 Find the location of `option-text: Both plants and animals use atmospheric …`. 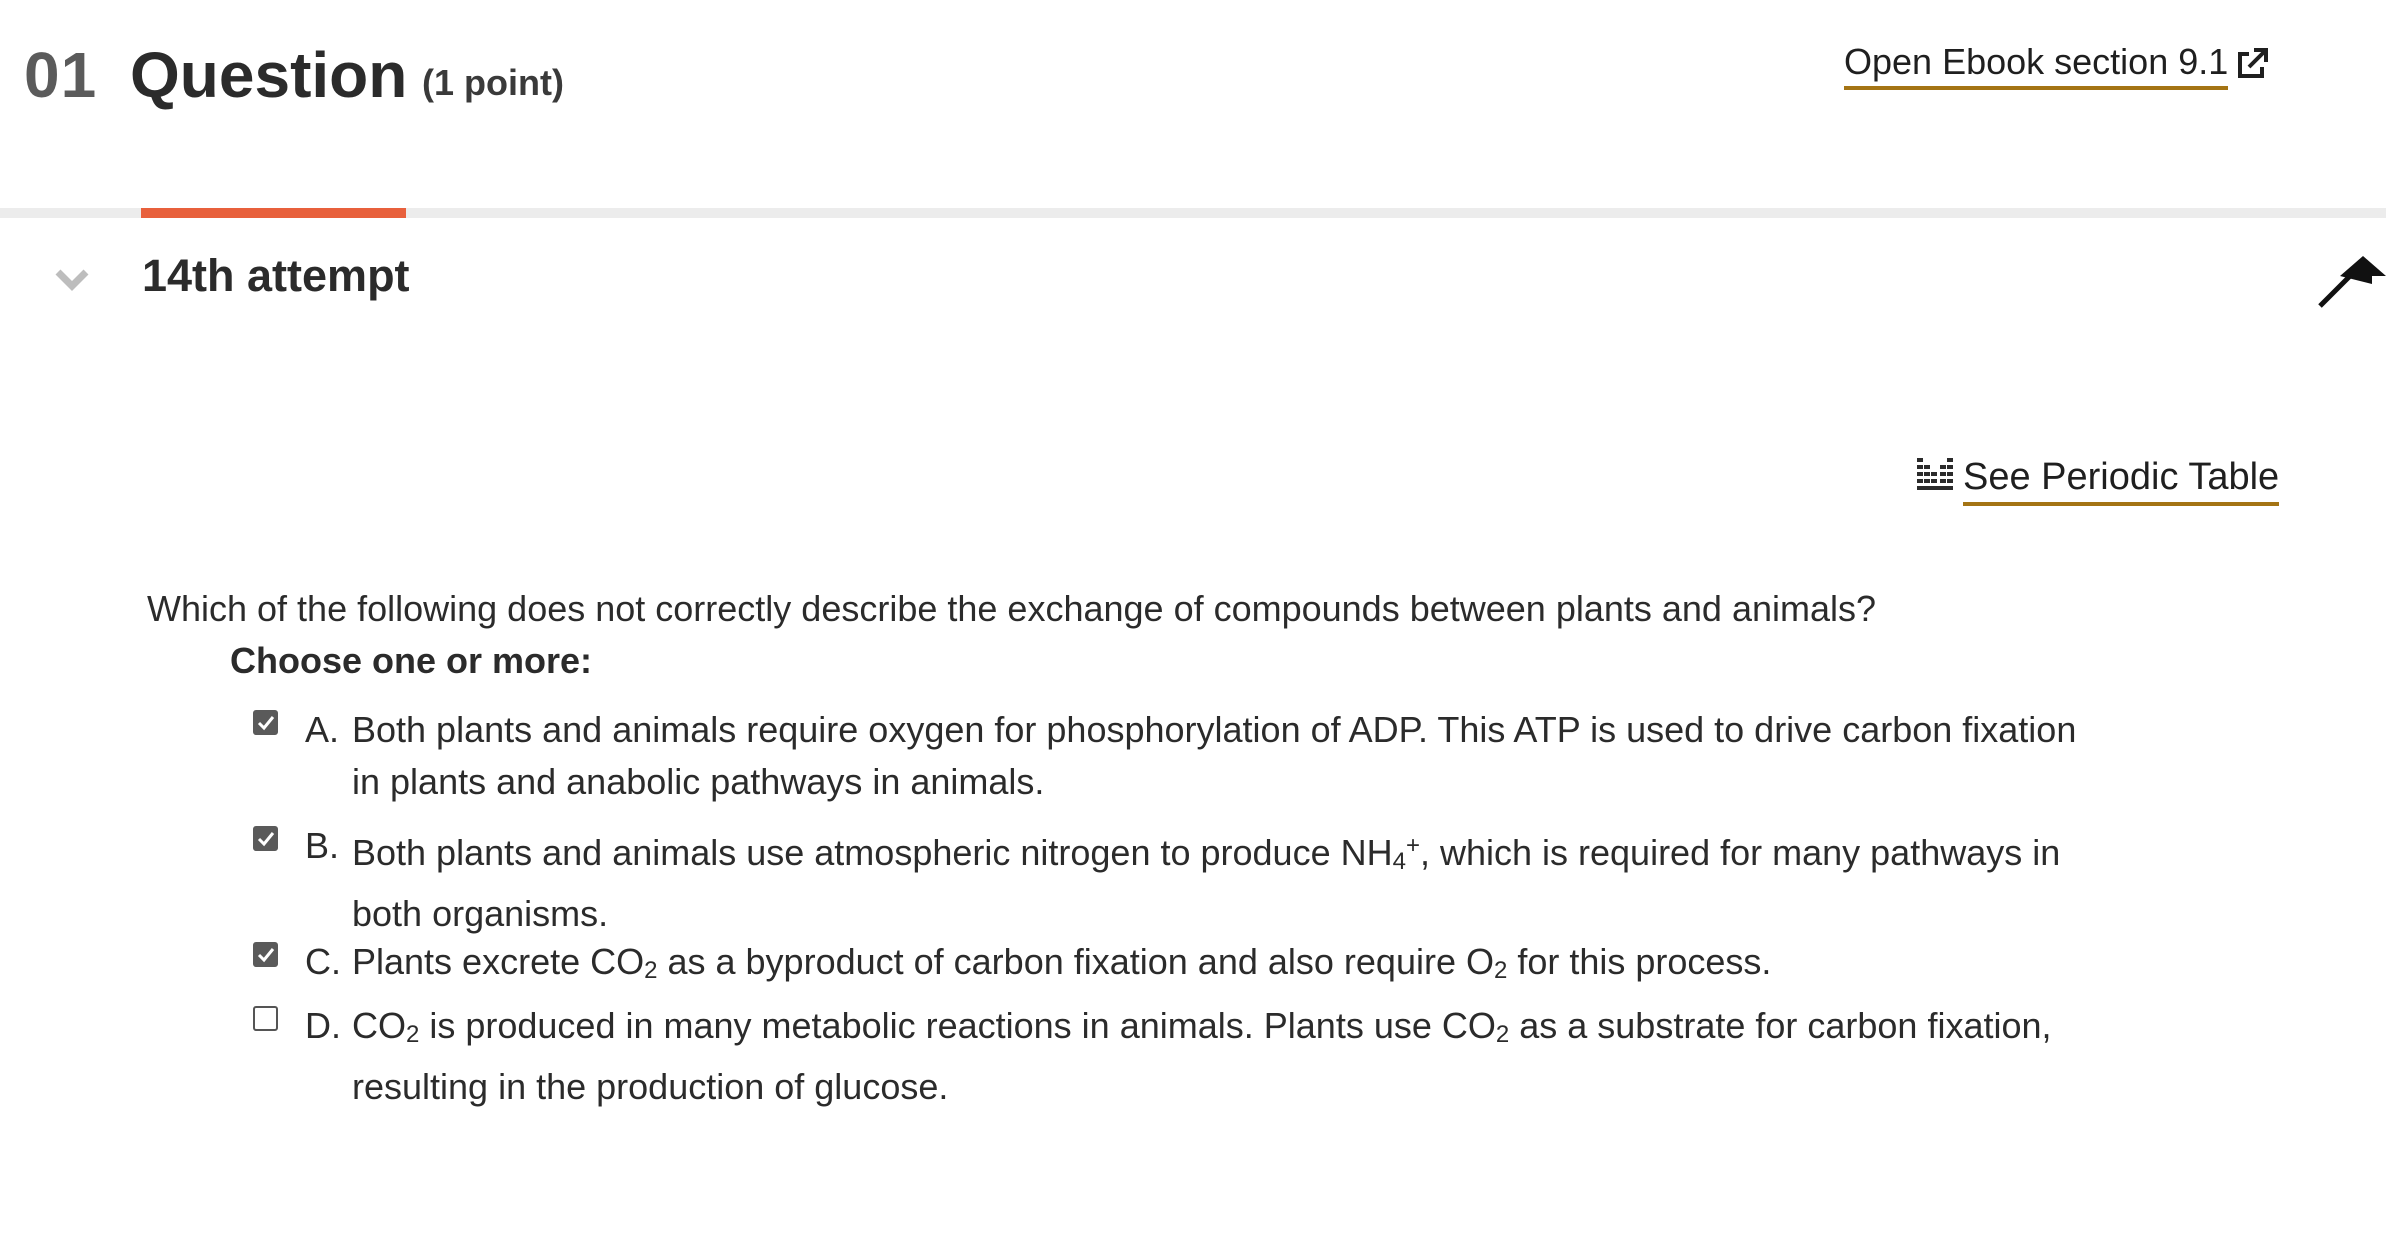

option-text: Both plants and animals use atmospheric … is located at coordinates (1206, 883).